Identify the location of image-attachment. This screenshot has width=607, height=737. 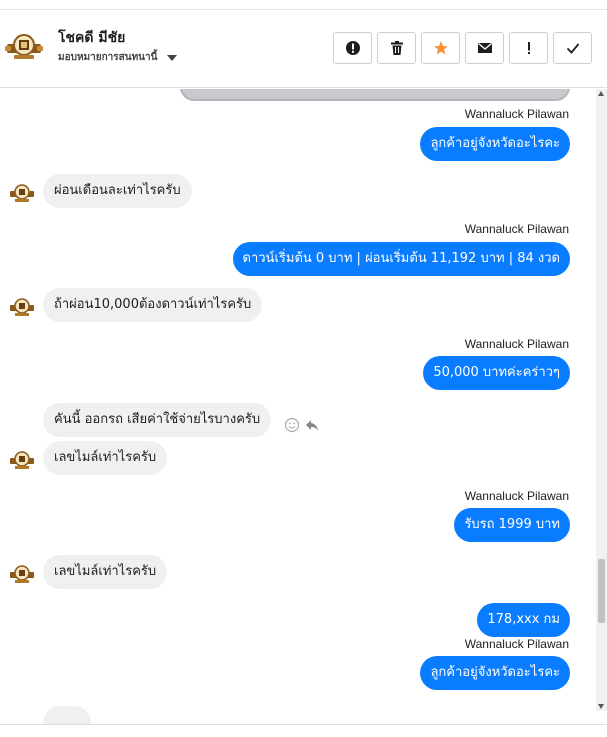
(375, 95).